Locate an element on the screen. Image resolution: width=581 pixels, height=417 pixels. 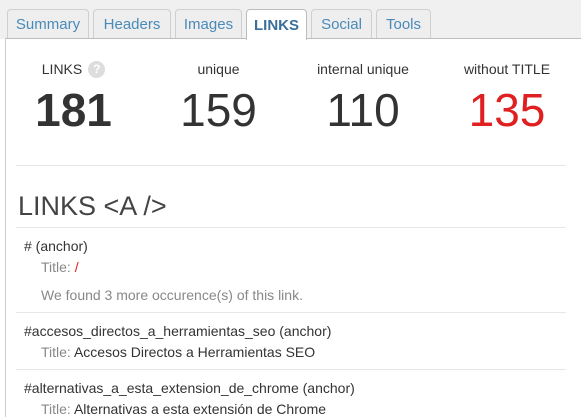
stat-without-title: without TITLE 135 is located at coordinates (507, 97).